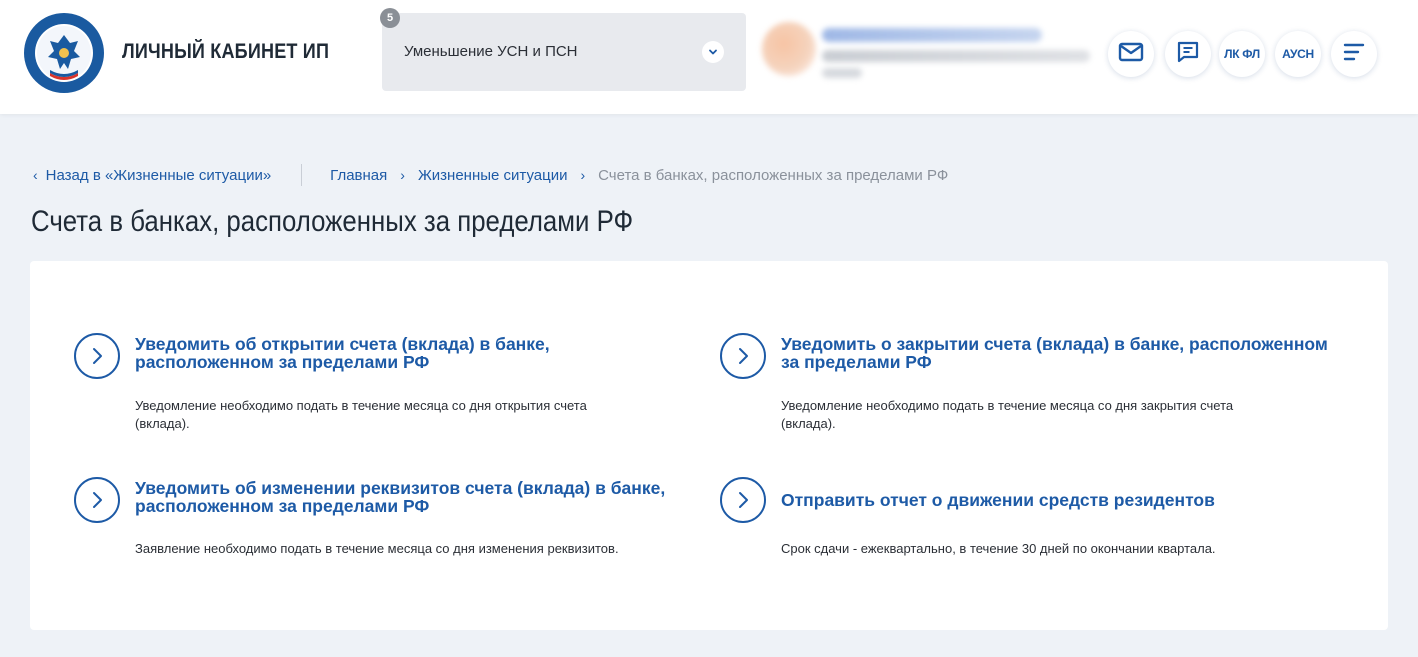  Describe the element at coordinates (64, 53) in the screenshot. I see `fns-emblem-icon` at that location.